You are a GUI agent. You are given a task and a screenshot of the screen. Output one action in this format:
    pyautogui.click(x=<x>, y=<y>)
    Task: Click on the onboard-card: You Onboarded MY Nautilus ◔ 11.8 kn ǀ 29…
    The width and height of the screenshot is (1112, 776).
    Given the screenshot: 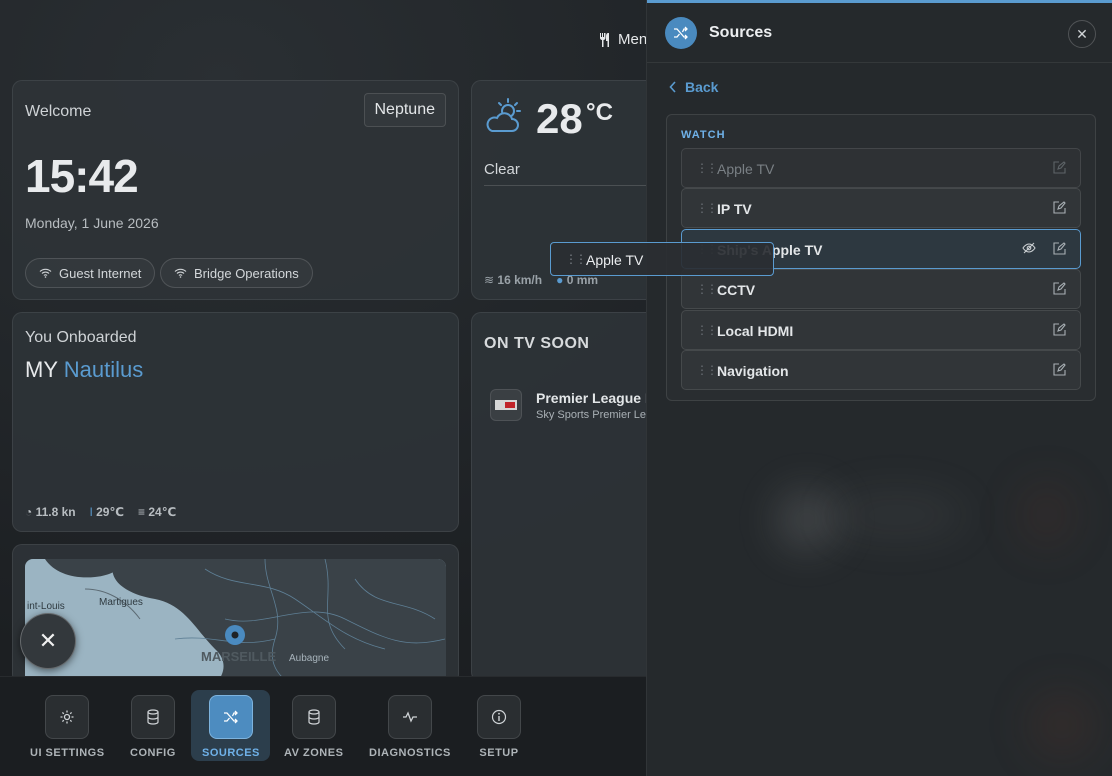 What is the action you would take?
    pyautogui.click(x=235, y=422)
    